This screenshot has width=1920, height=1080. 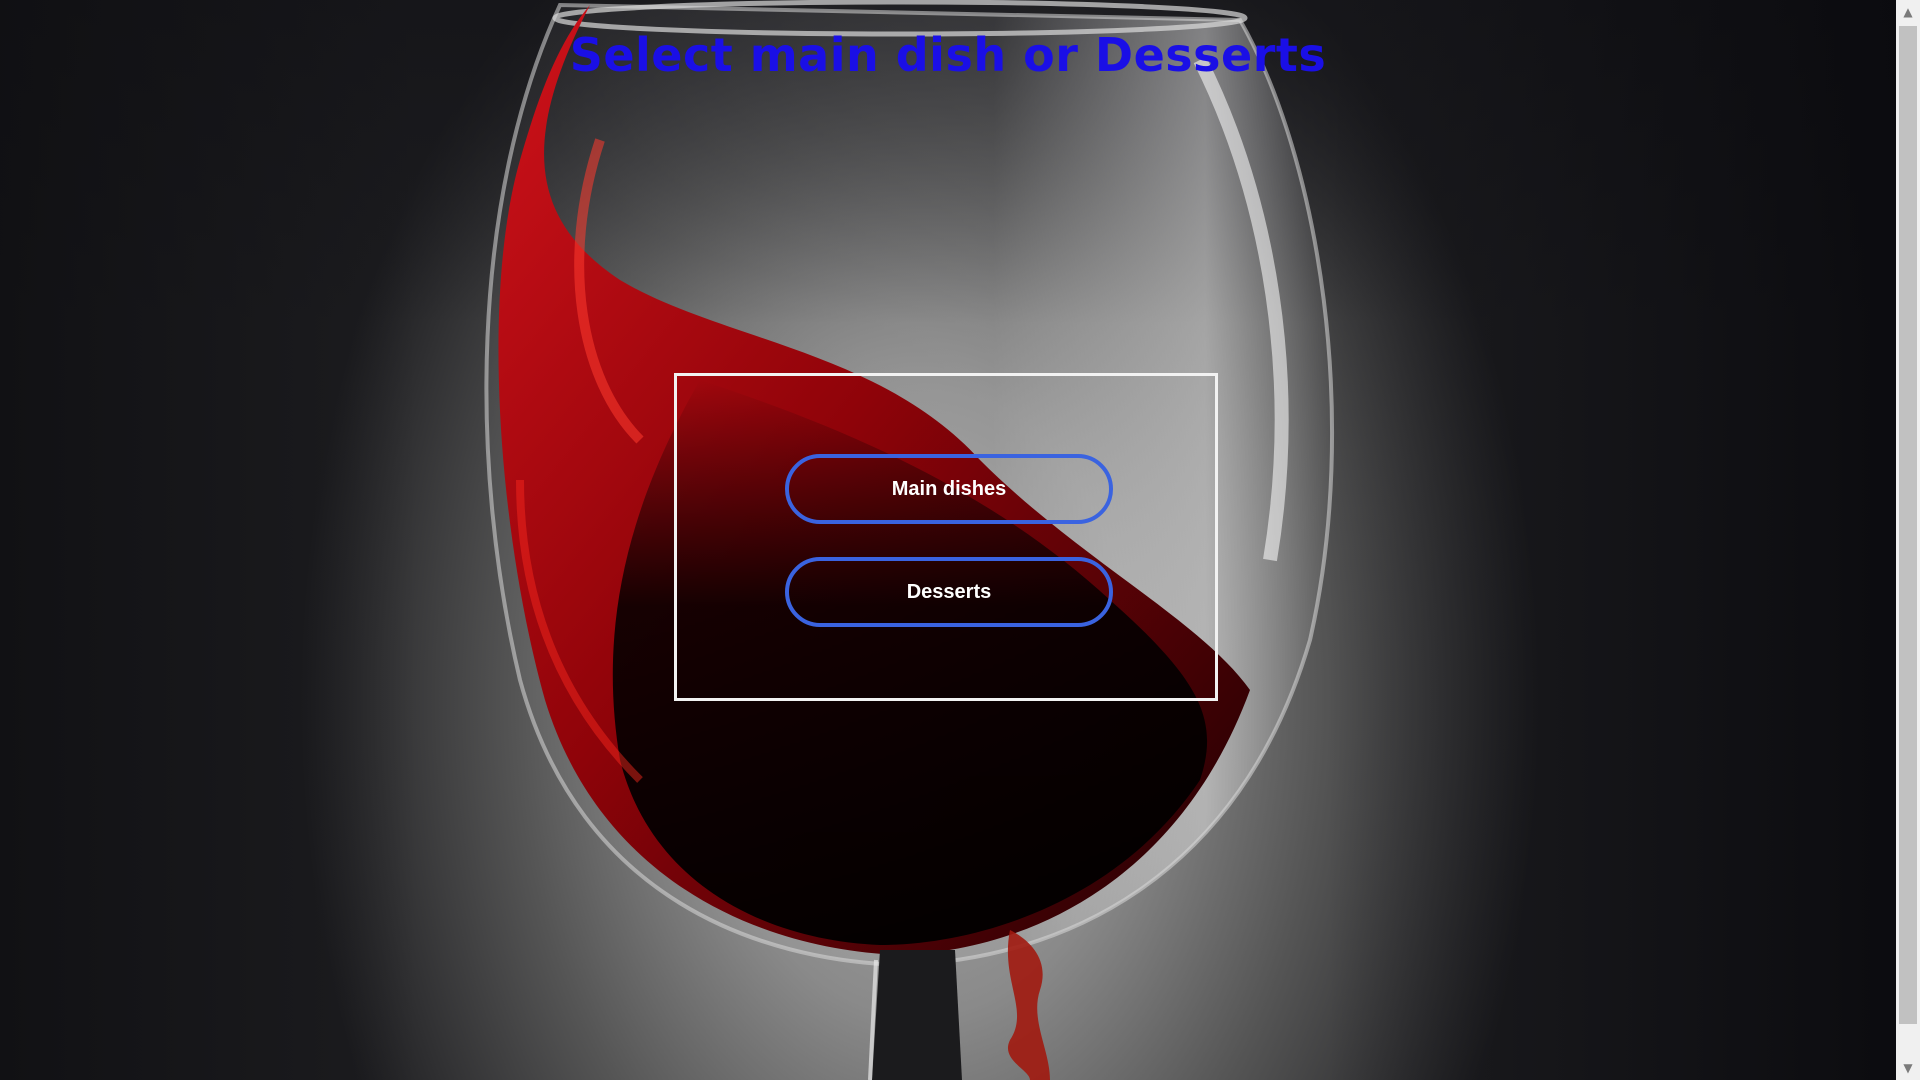 I want to click on scroll-down-arrow-icon: ▼, so click(x=1908, y=1068).